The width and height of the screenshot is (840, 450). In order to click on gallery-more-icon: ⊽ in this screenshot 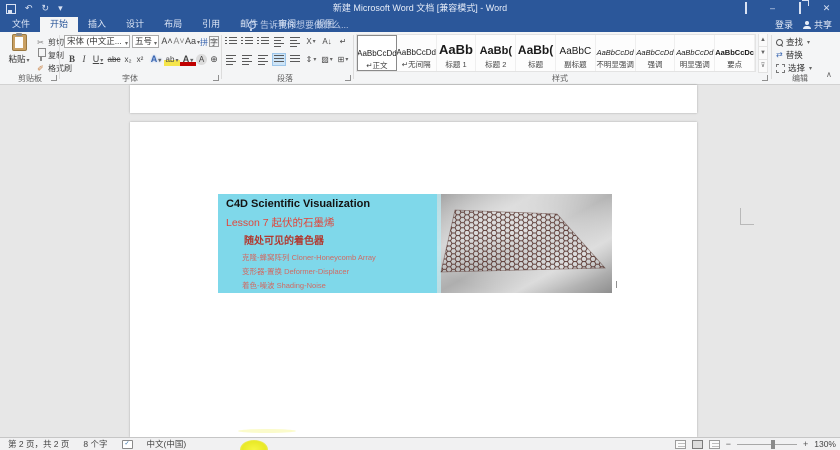, I will do `click(763, 66)`.